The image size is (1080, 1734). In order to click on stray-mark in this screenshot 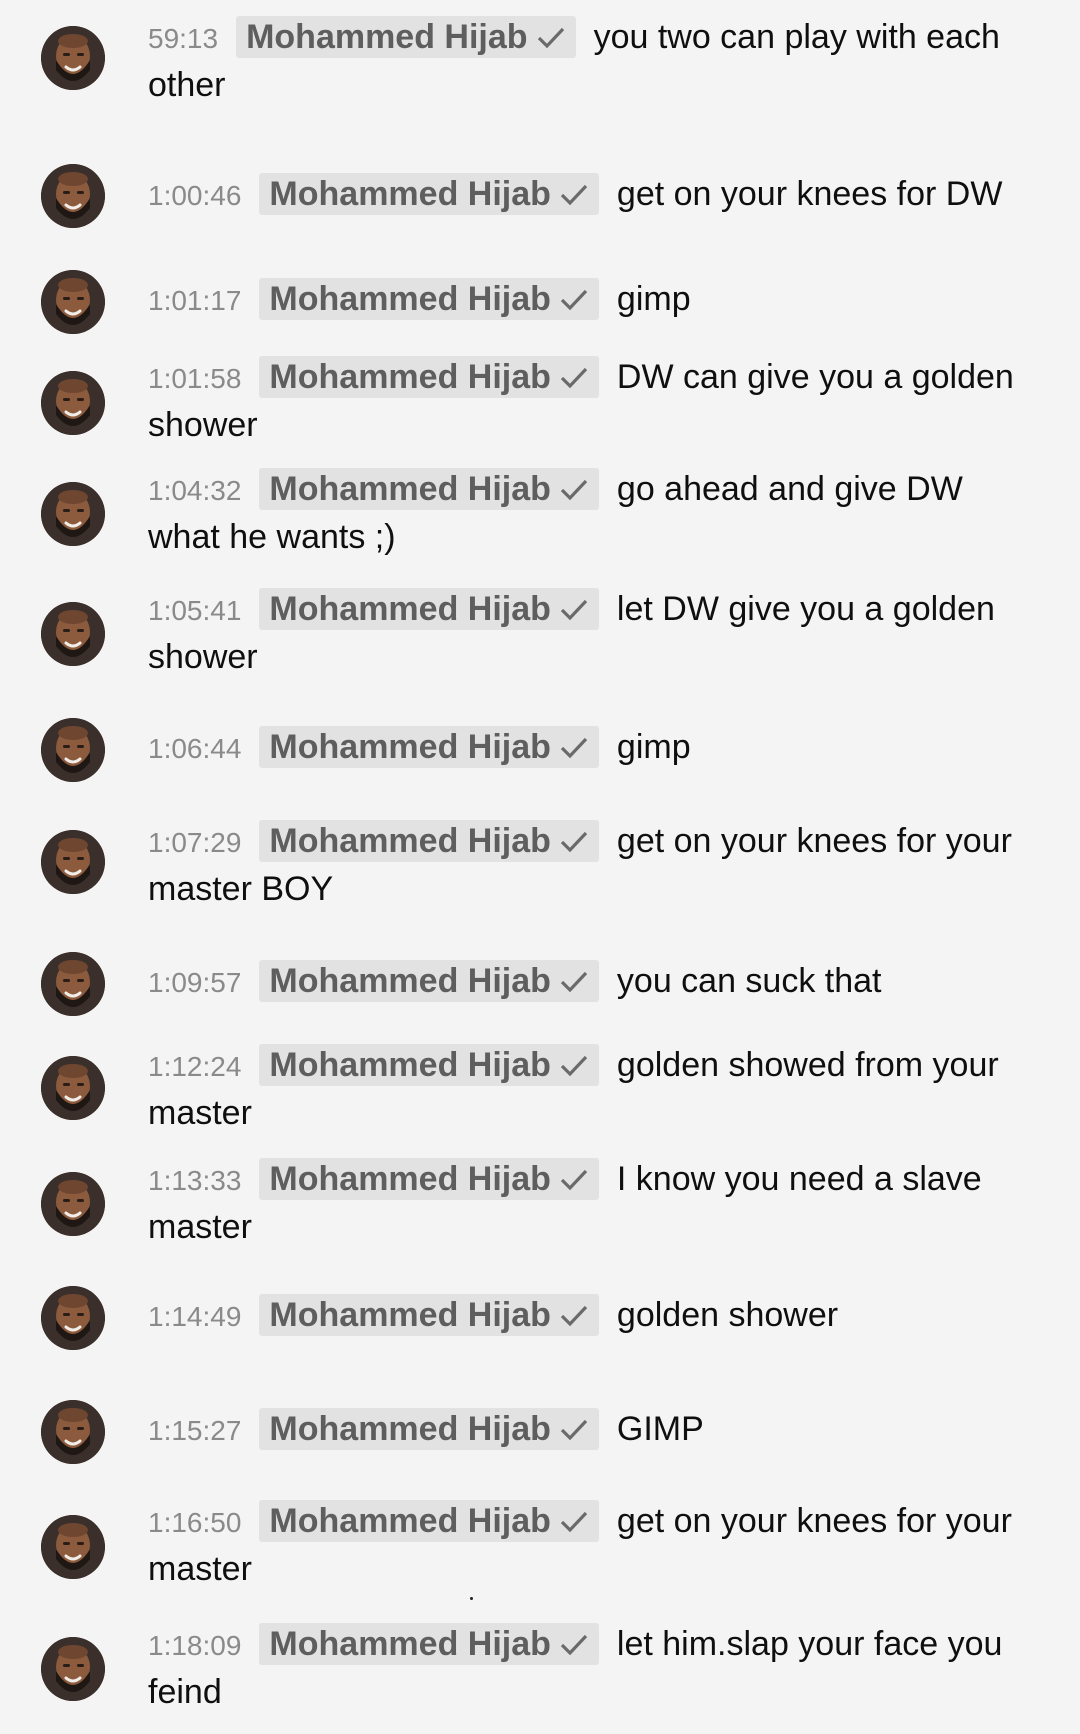, I will do `click(471, 1598)`.